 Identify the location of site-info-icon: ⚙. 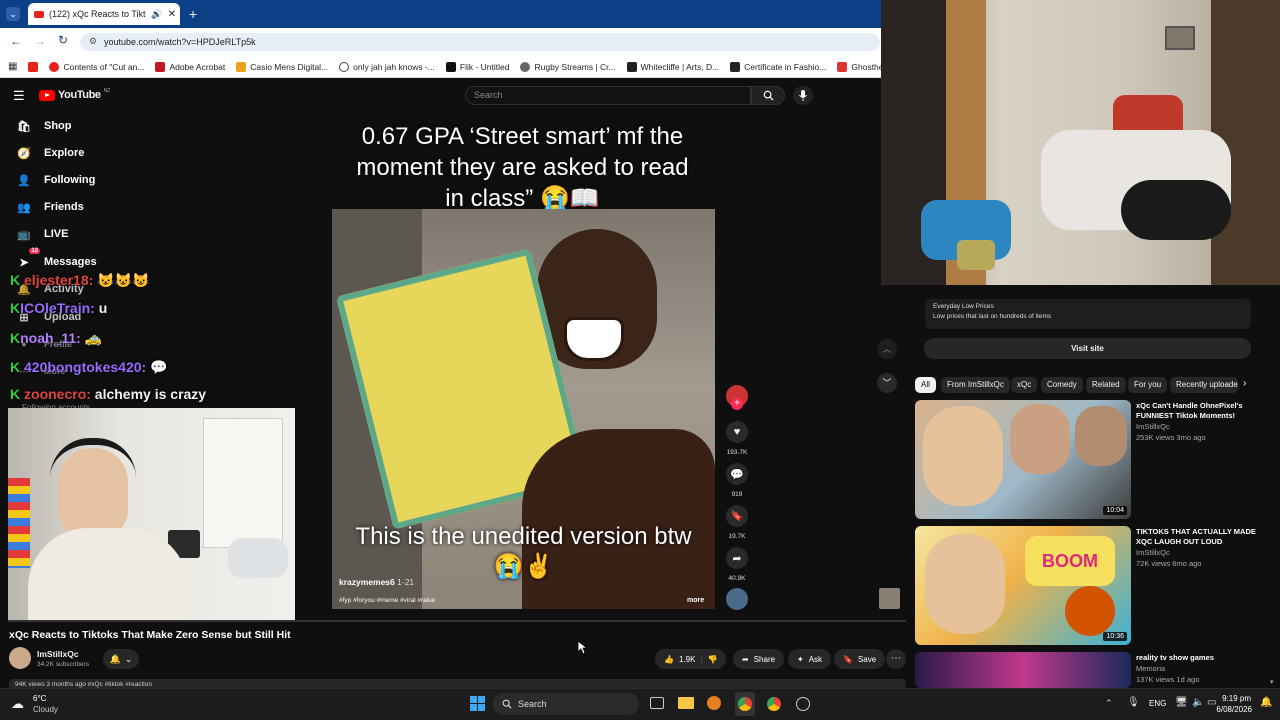
(93, 41).